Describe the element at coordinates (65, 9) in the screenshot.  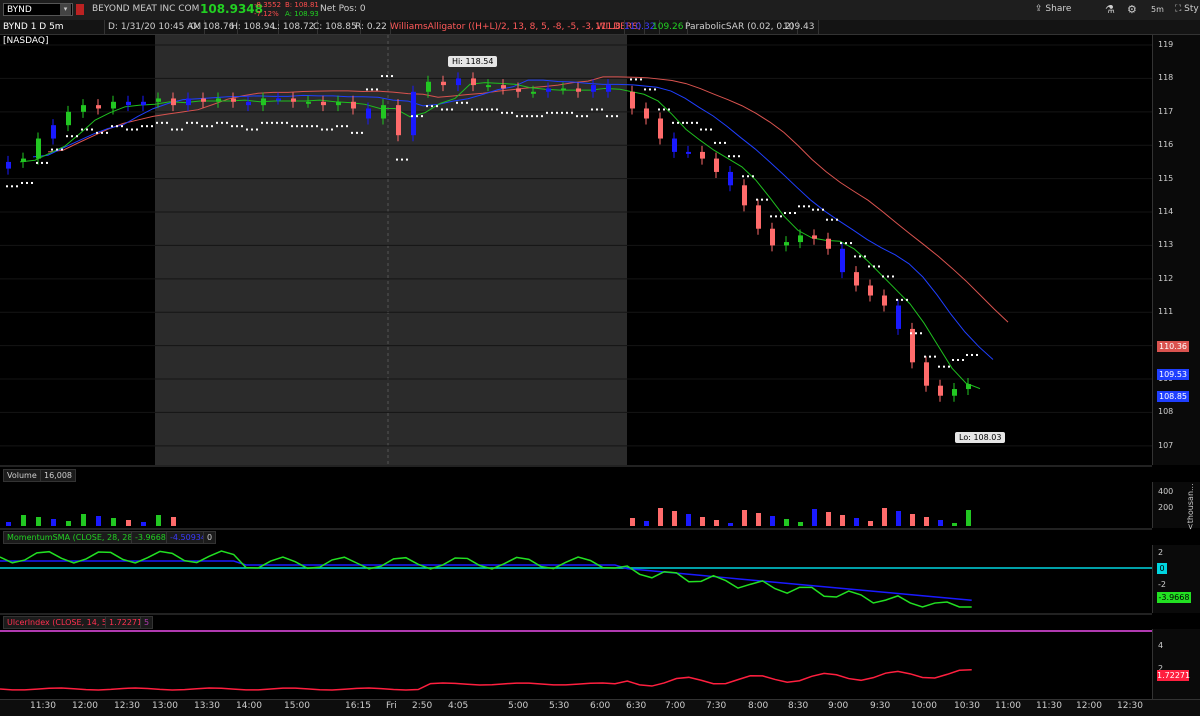
I see `symbol-dropdown-icon: ▾` at that location.